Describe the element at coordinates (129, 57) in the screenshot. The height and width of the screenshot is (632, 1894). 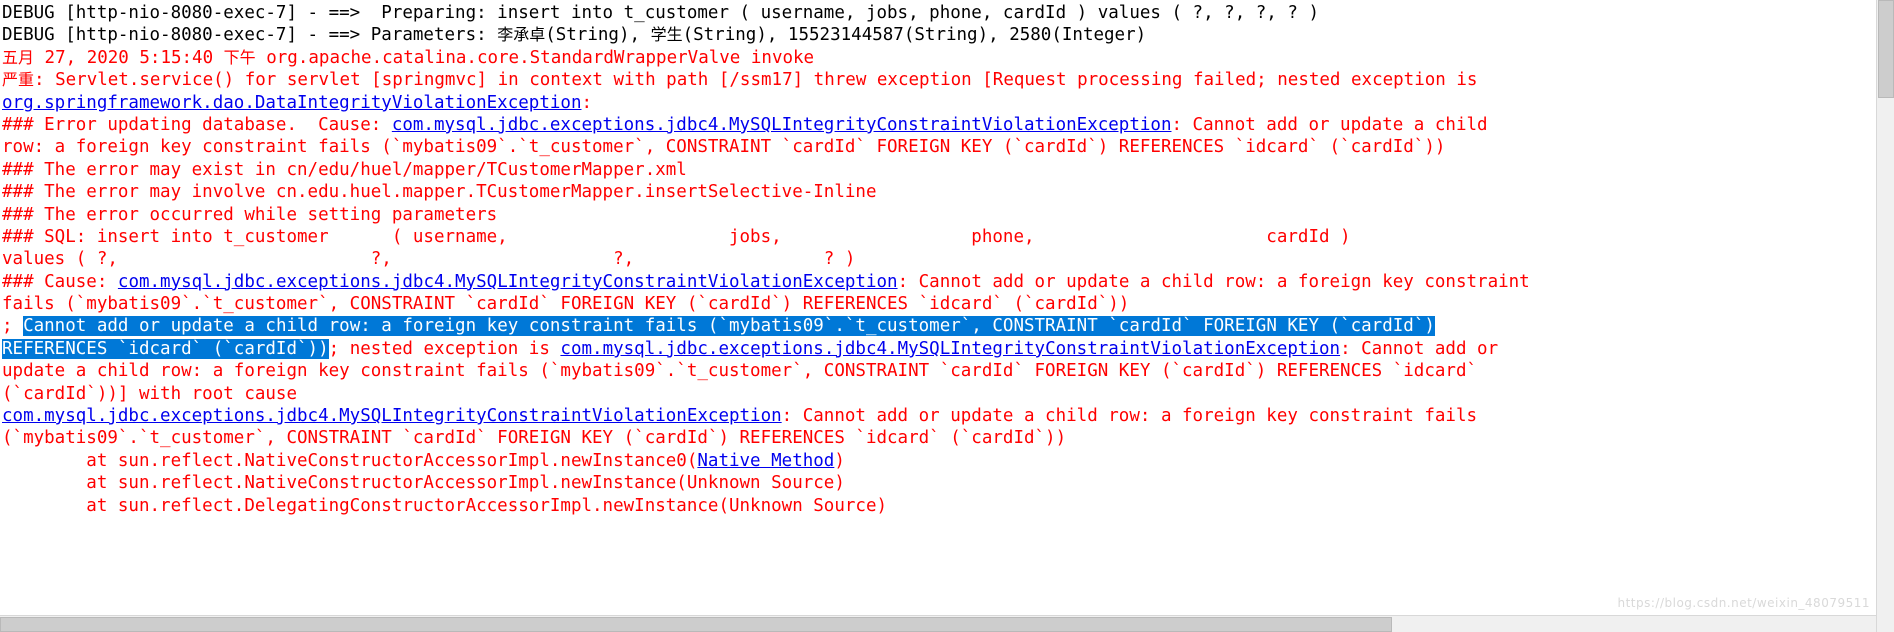
I see `console-text: 27, 2020 5:15:40` at that location.